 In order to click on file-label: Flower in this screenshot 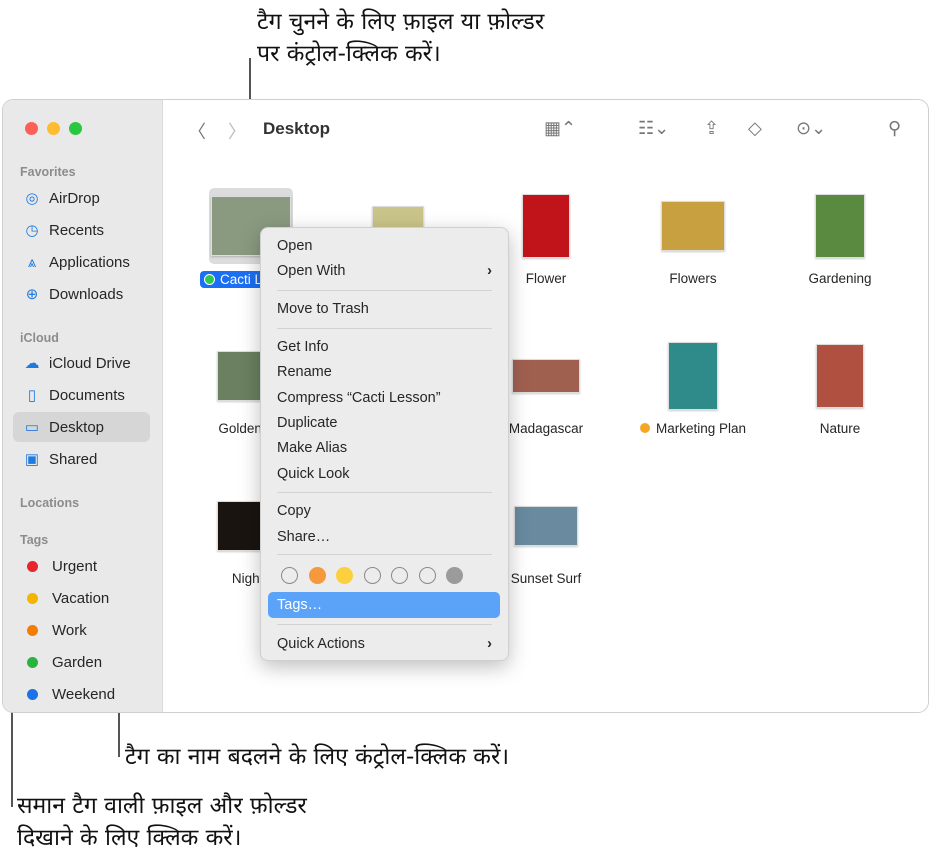, I will do `click(546, 278)`.